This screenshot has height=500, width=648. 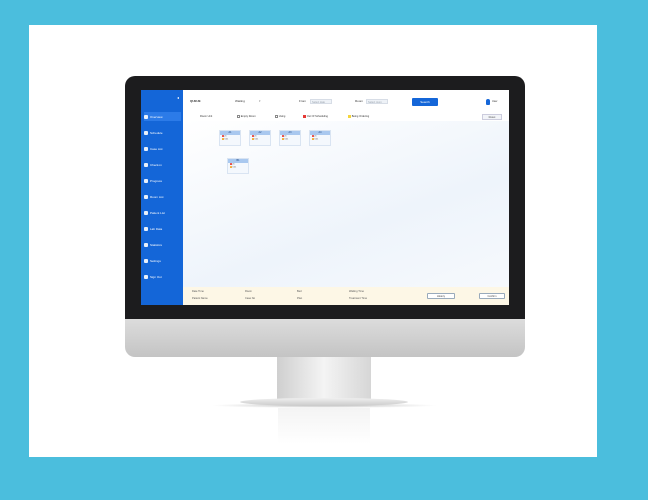 What do you see at coordinates (359, 101) in the screenshot?
I see `room-label: Room` at bounding box center [359, 101].